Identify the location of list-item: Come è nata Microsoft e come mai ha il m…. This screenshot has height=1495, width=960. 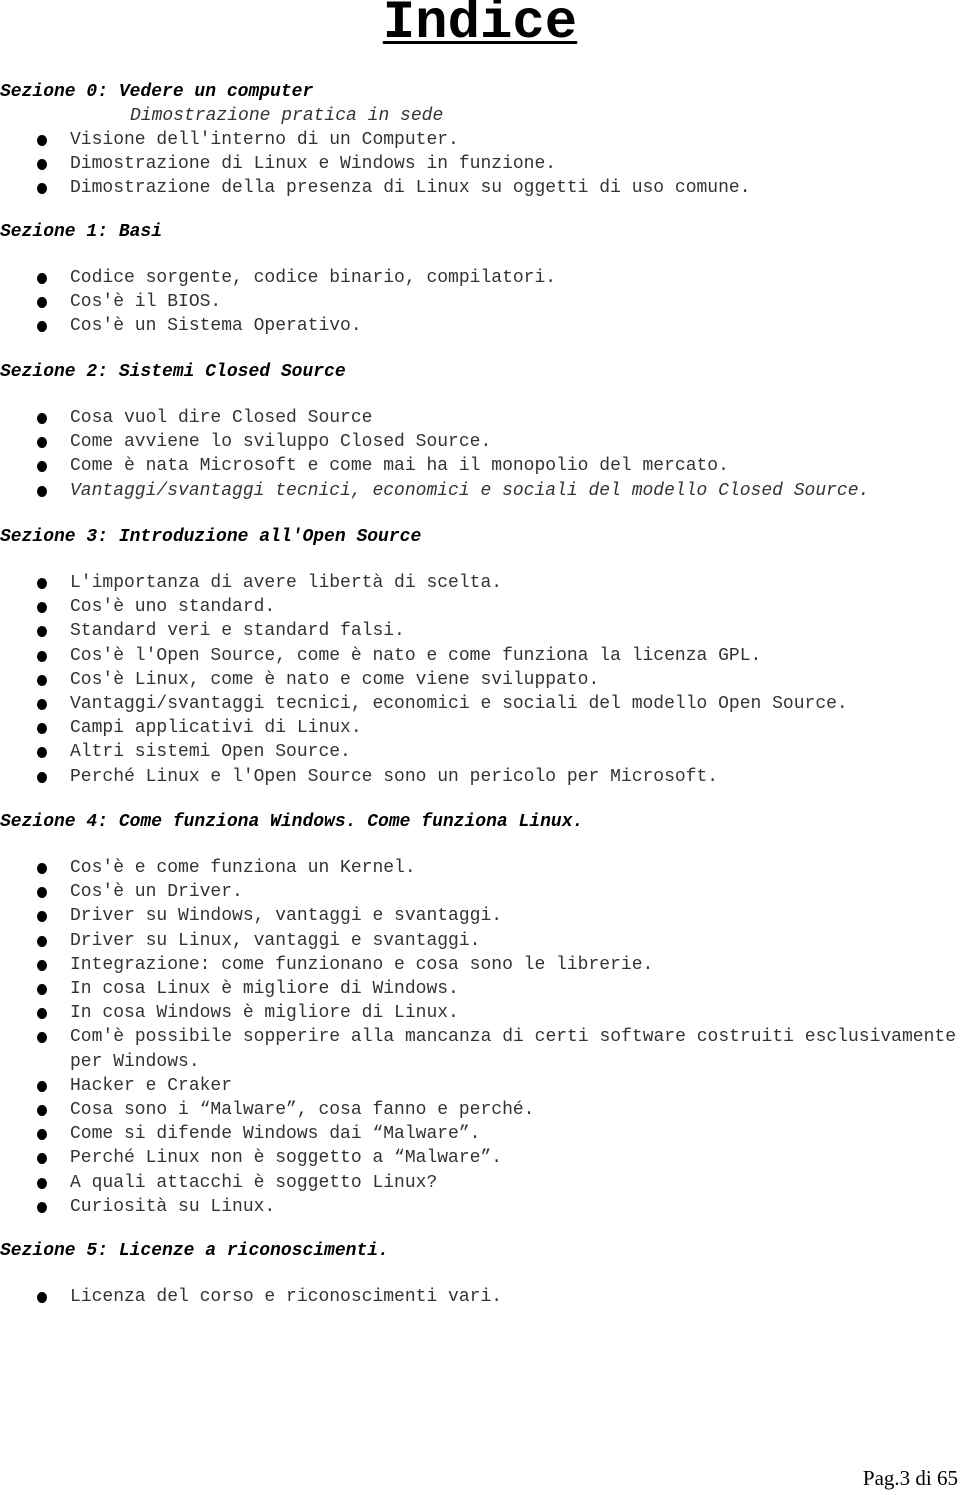
(480, 466).